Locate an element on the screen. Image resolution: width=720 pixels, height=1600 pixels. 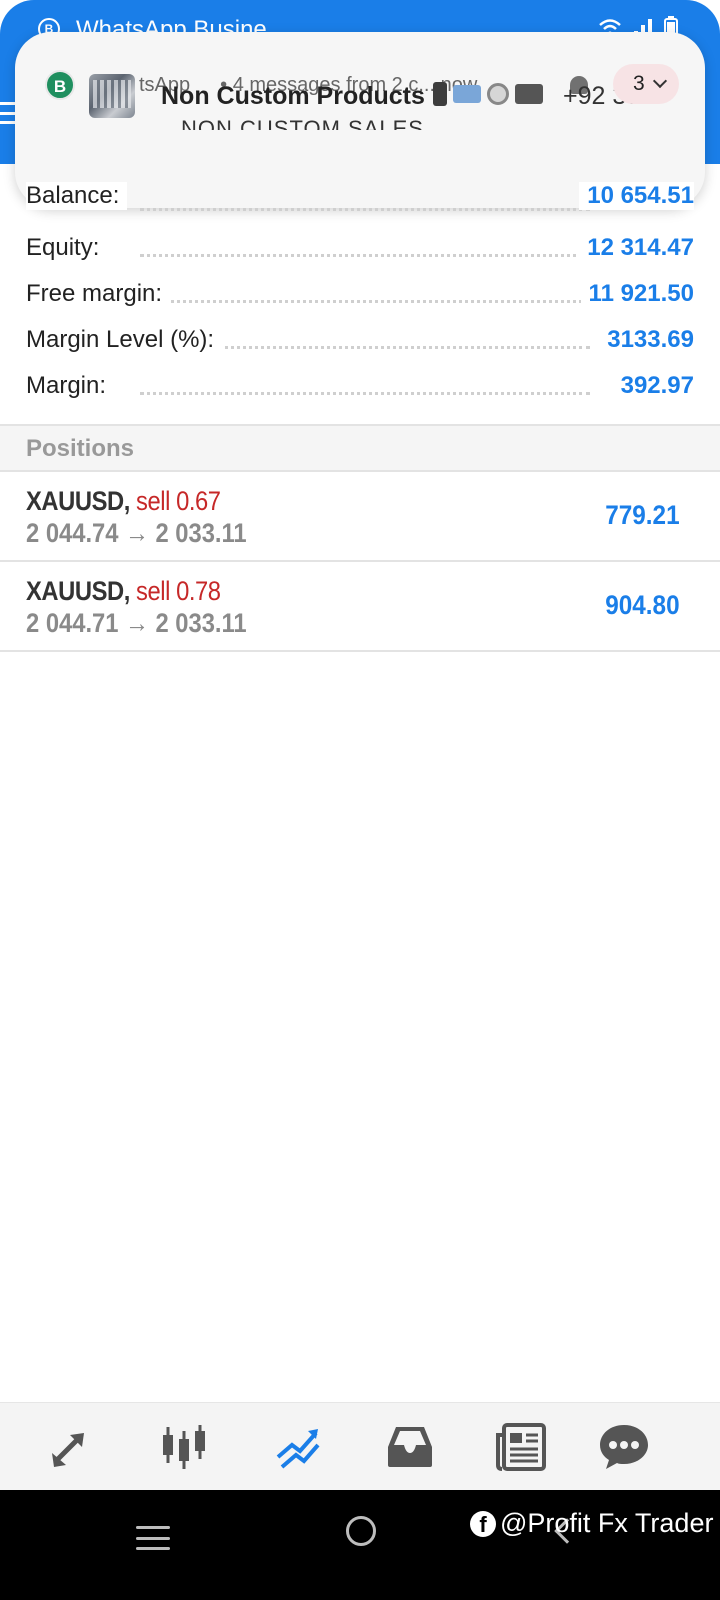
margin-level-row: Margin Level (%): 3133.69 is located at coordinates (360, 340).